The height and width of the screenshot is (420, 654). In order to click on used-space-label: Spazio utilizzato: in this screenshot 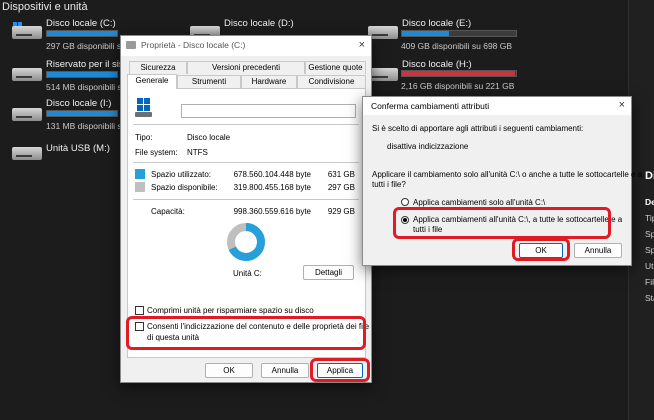, I will do `click(181, 174)`.